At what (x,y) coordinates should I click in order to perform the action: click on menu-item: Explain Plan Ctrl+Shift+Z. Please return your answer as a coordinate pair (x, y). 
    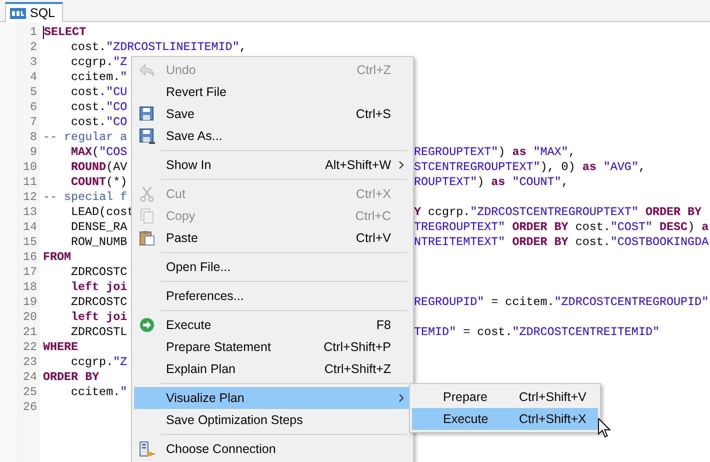
    Looking at the image, I should click on (272, 369).